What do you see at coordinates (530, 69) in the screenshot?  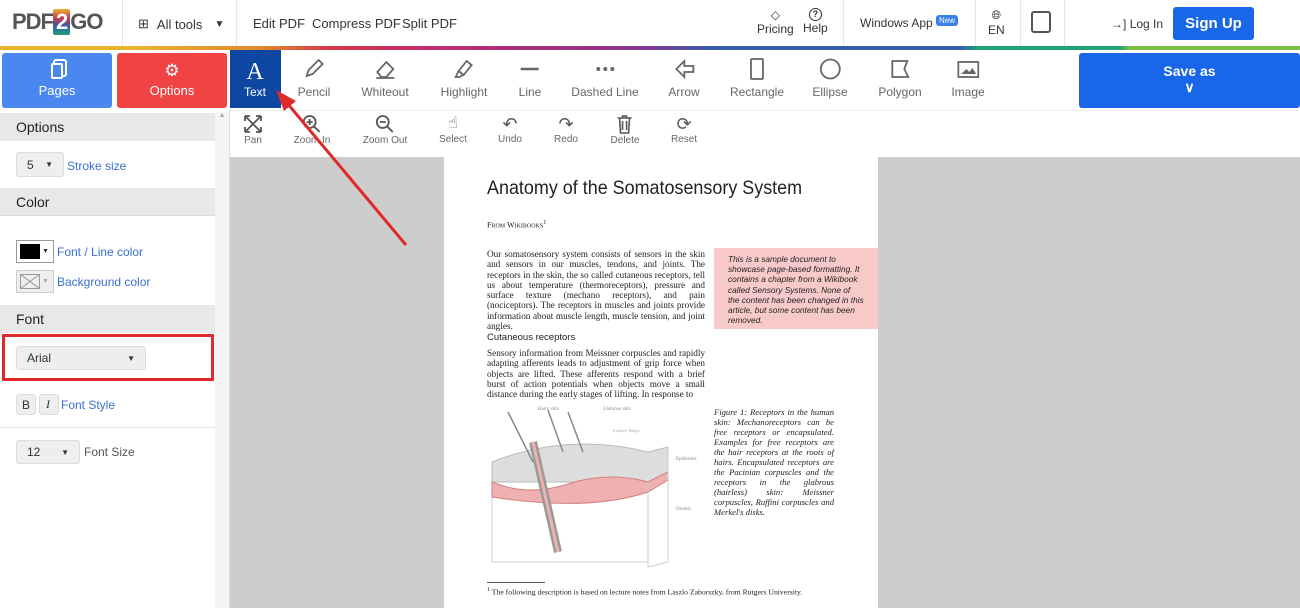 I see `line-icon` at bounding box center [530, 69].